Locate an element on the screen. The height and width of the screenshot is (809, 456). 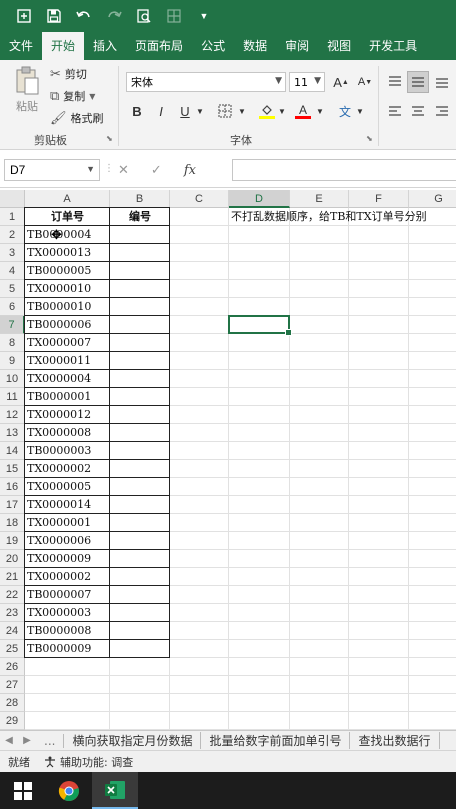
accessibility-status: 辅助功能: 调查 is located at coordinates (88, 762).